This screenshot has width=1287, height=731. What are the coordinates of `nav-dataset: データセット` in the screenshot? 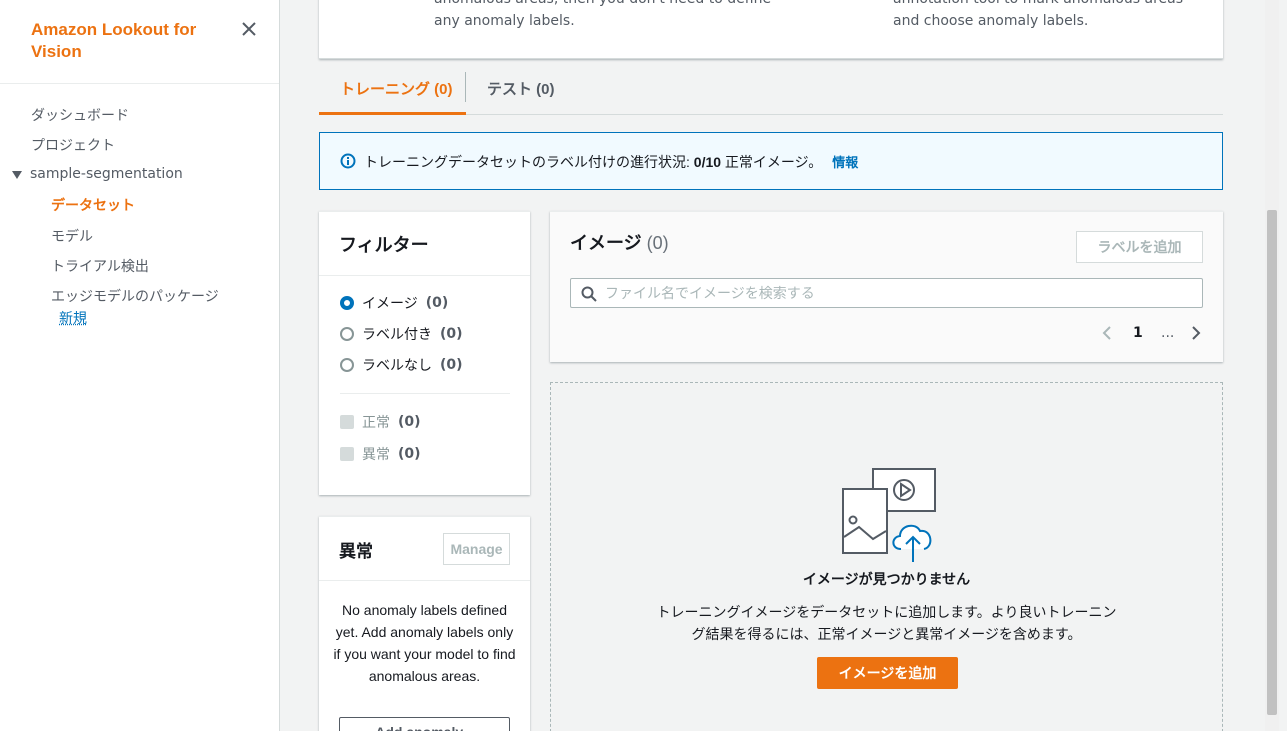 It's located at (93, 205).